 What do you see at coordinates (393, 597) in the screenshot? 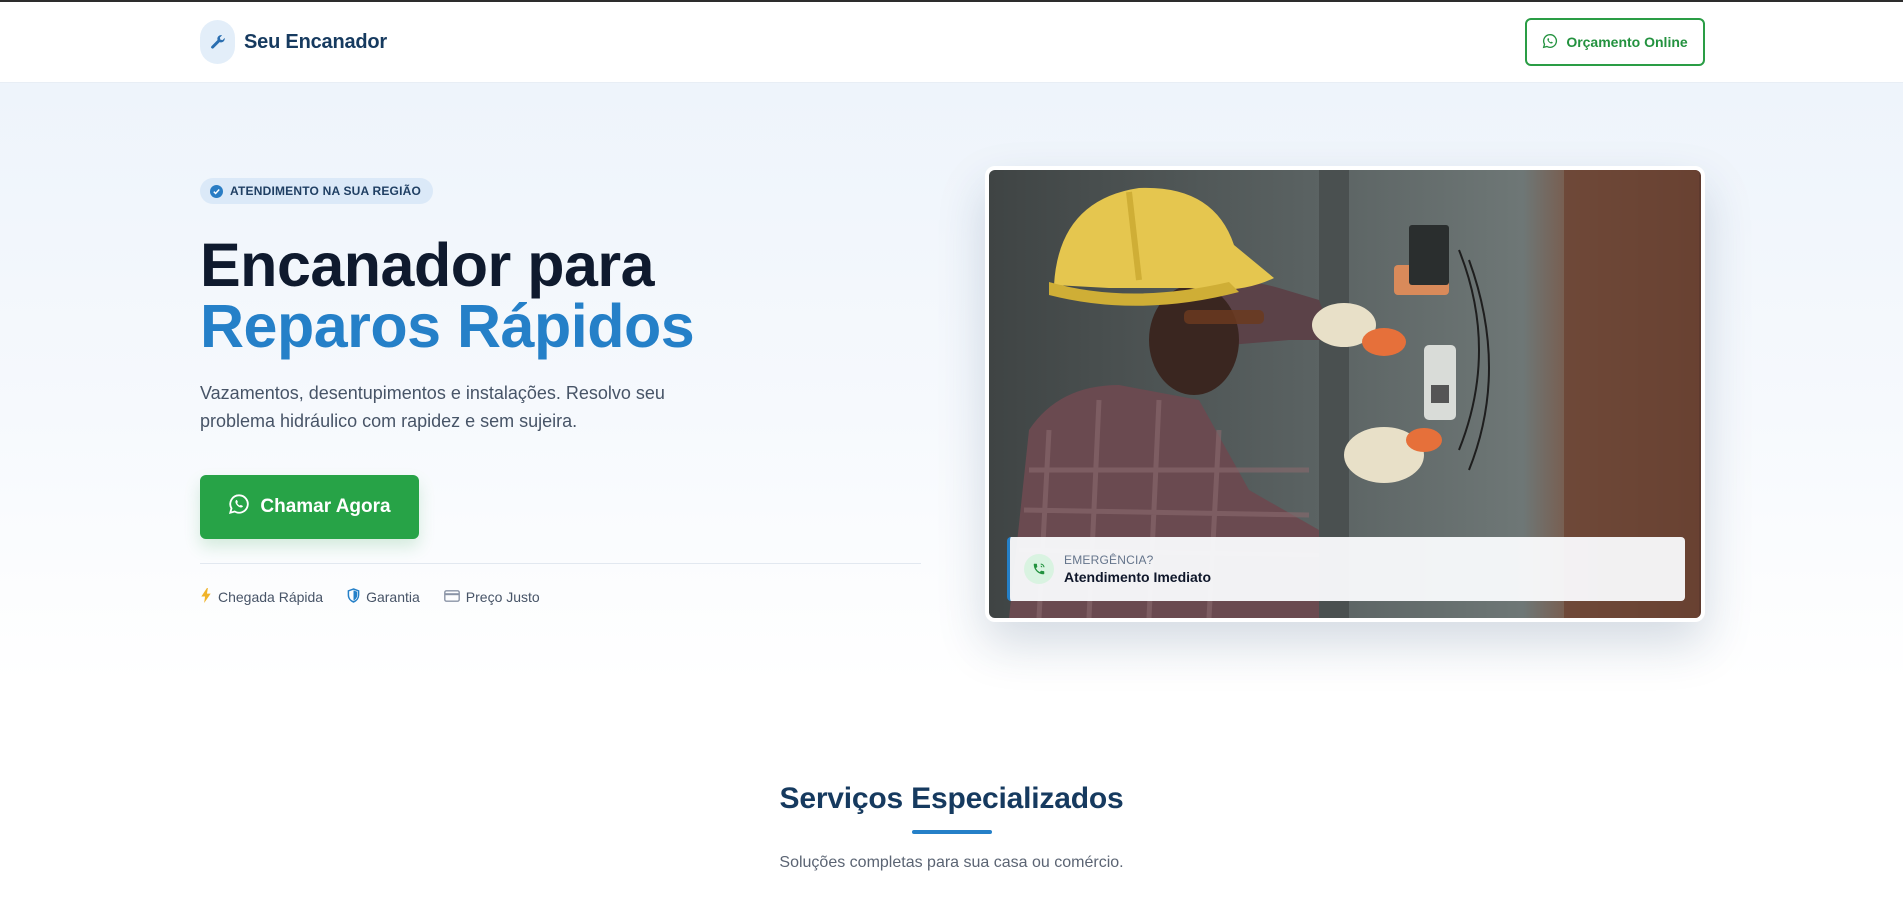
I see `feature-label: Garantia` at bounding box center [393, 597].